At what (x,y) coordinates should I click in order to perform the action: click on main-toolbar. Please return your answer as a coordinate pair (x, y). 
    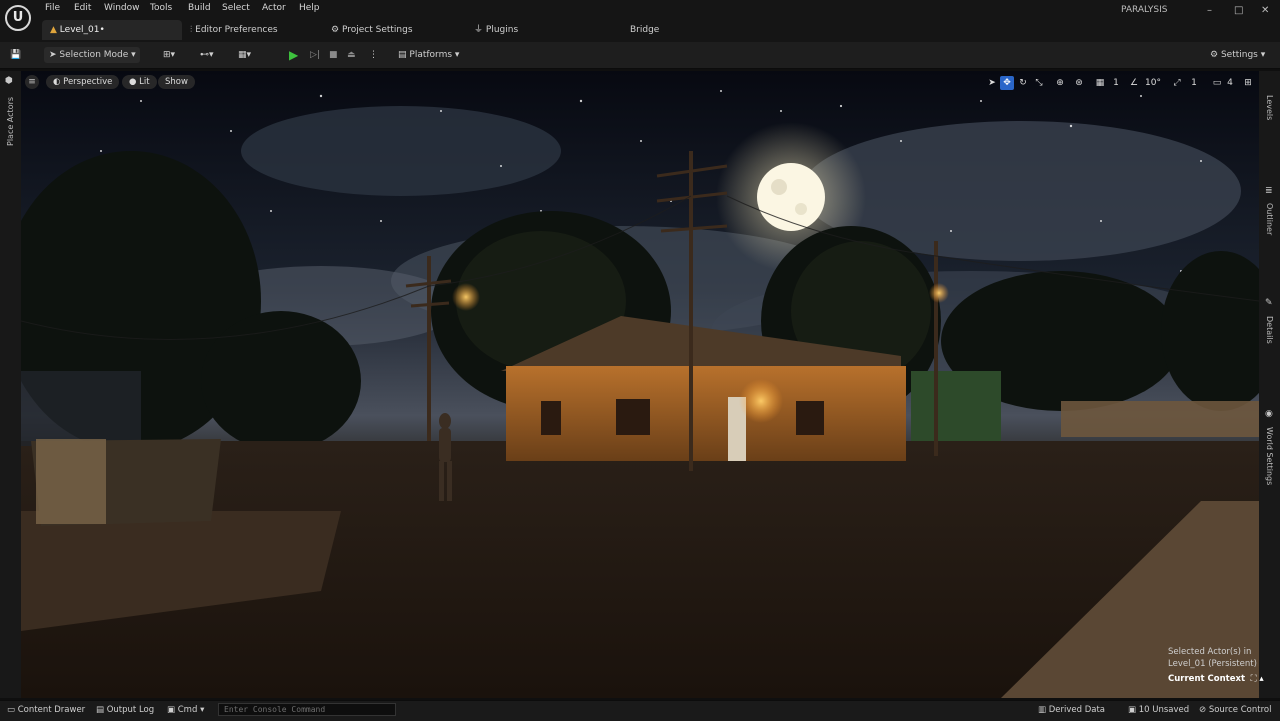
    Looking at the image, I should click on (640, 55).